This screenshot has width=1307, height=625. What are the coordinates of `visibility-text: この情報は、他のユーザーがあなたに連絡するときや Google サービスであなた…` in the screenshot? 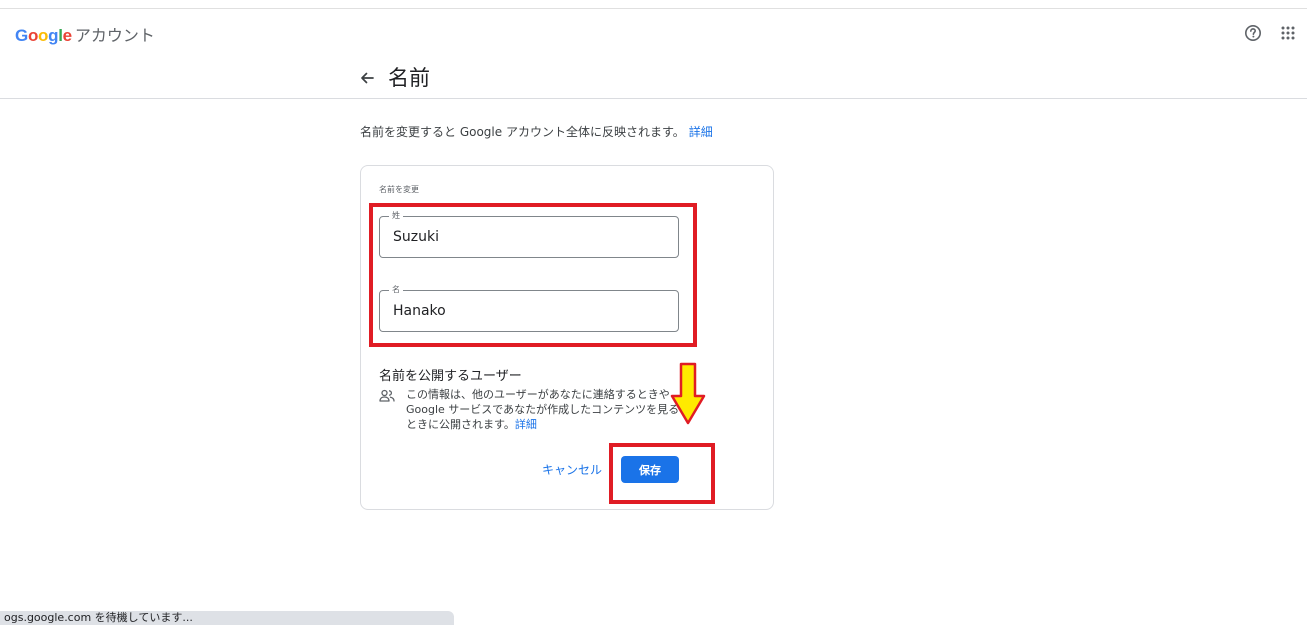 It's located at (543, 409).